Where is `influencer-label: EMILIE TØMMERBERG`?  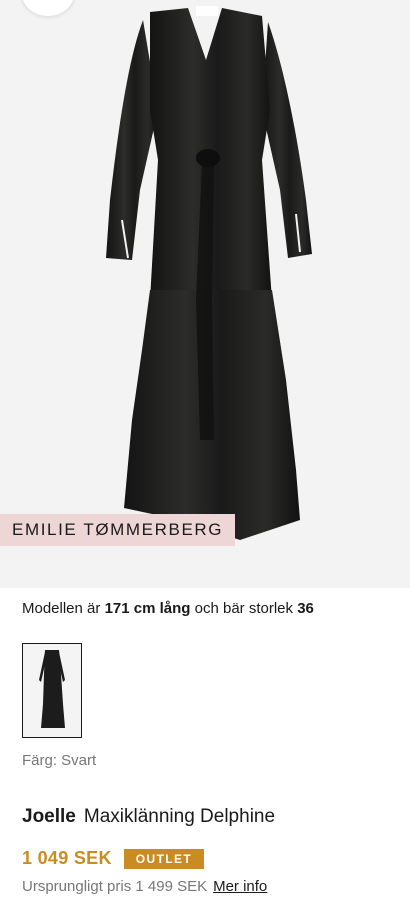
influencer-label: EMILIE TØMMERBERG is located at coordinates (118, 530).